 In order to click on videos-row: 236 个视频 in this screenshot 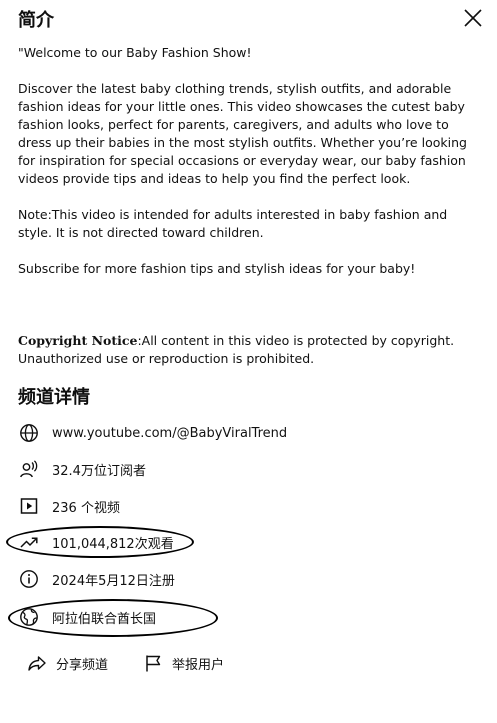, I will do `click(69, 506)`.